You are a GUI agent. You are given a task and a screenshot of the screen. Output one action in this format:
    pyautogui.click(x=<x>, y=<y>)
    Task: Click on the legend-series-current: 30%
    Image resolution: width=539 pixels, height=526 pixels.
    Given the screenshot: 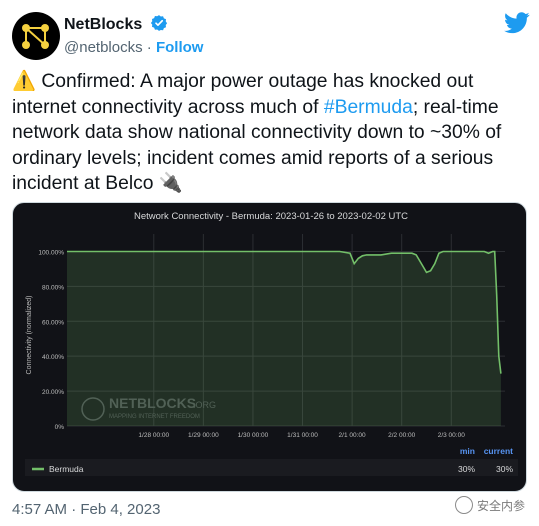 What is the action you would take?
    pyautogui.click(x=504, y=469)
    